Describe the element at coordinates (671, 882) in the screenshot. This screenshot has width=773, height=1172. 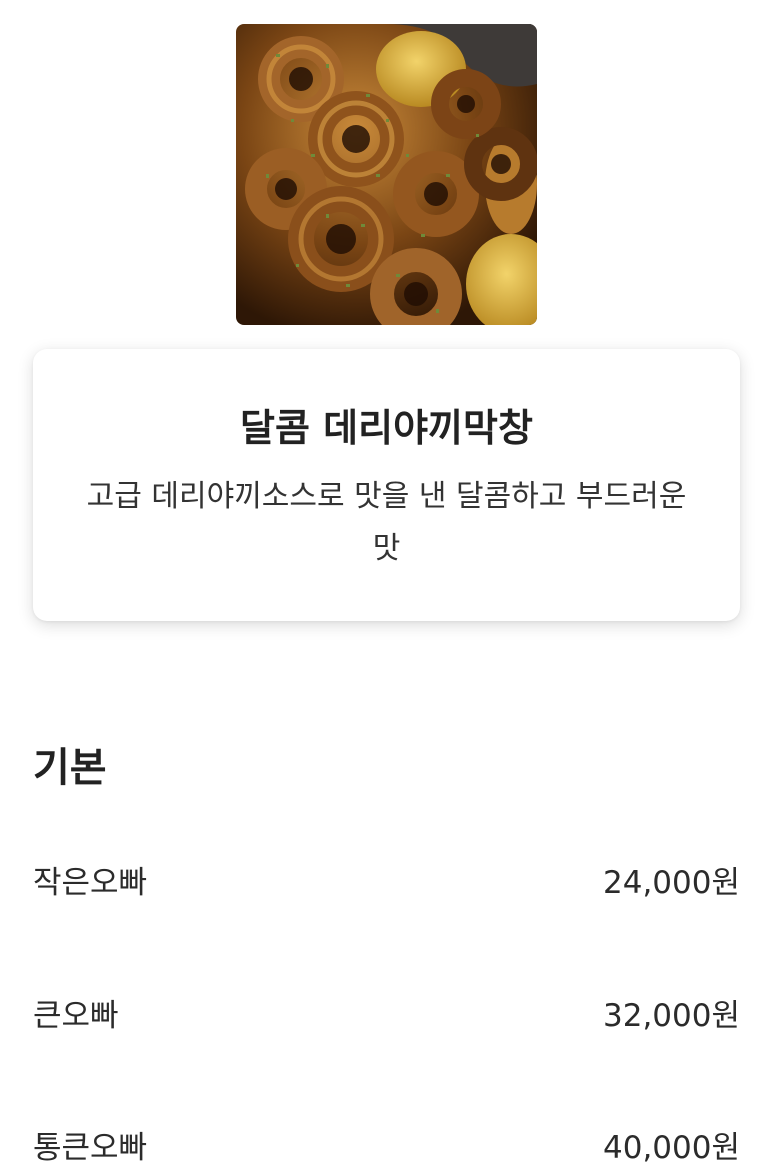
I see `option-price: 24,000원` at that location.